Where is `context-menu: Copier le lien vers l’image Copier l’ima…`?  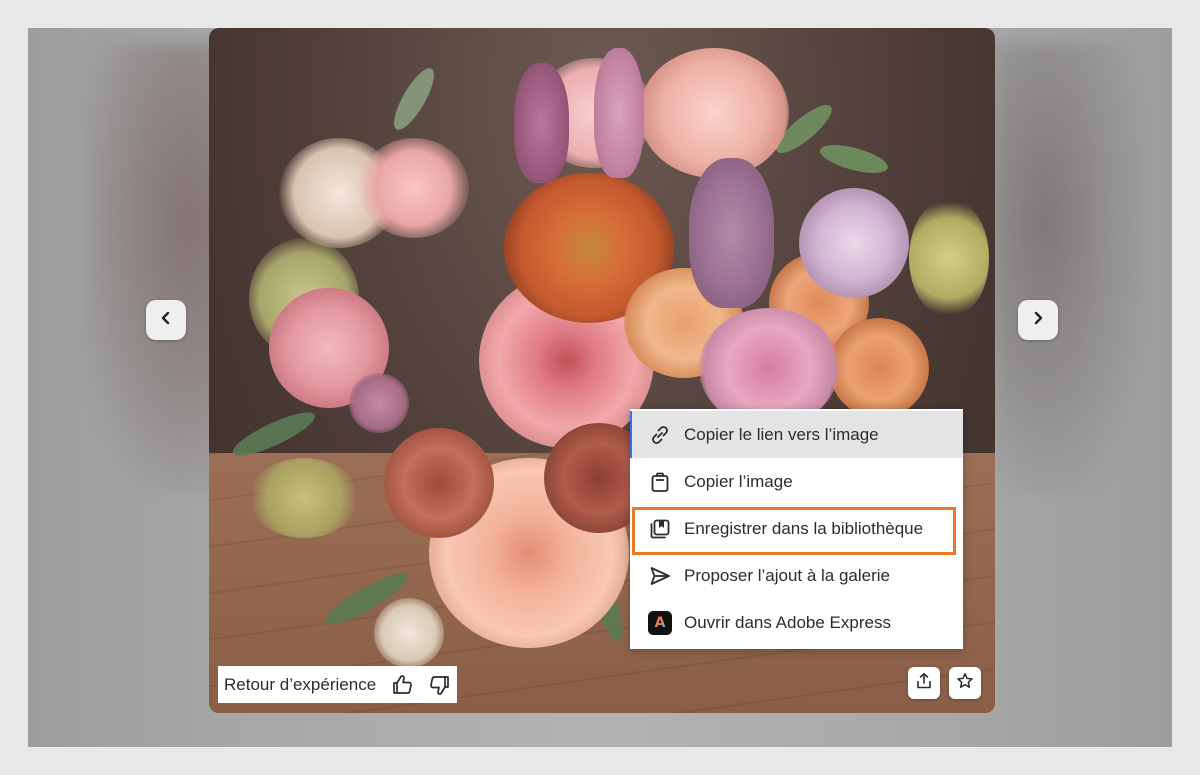 context-menu: Copier le lien vers l’image Copier l’ima… is located at coordinates (796, 529).